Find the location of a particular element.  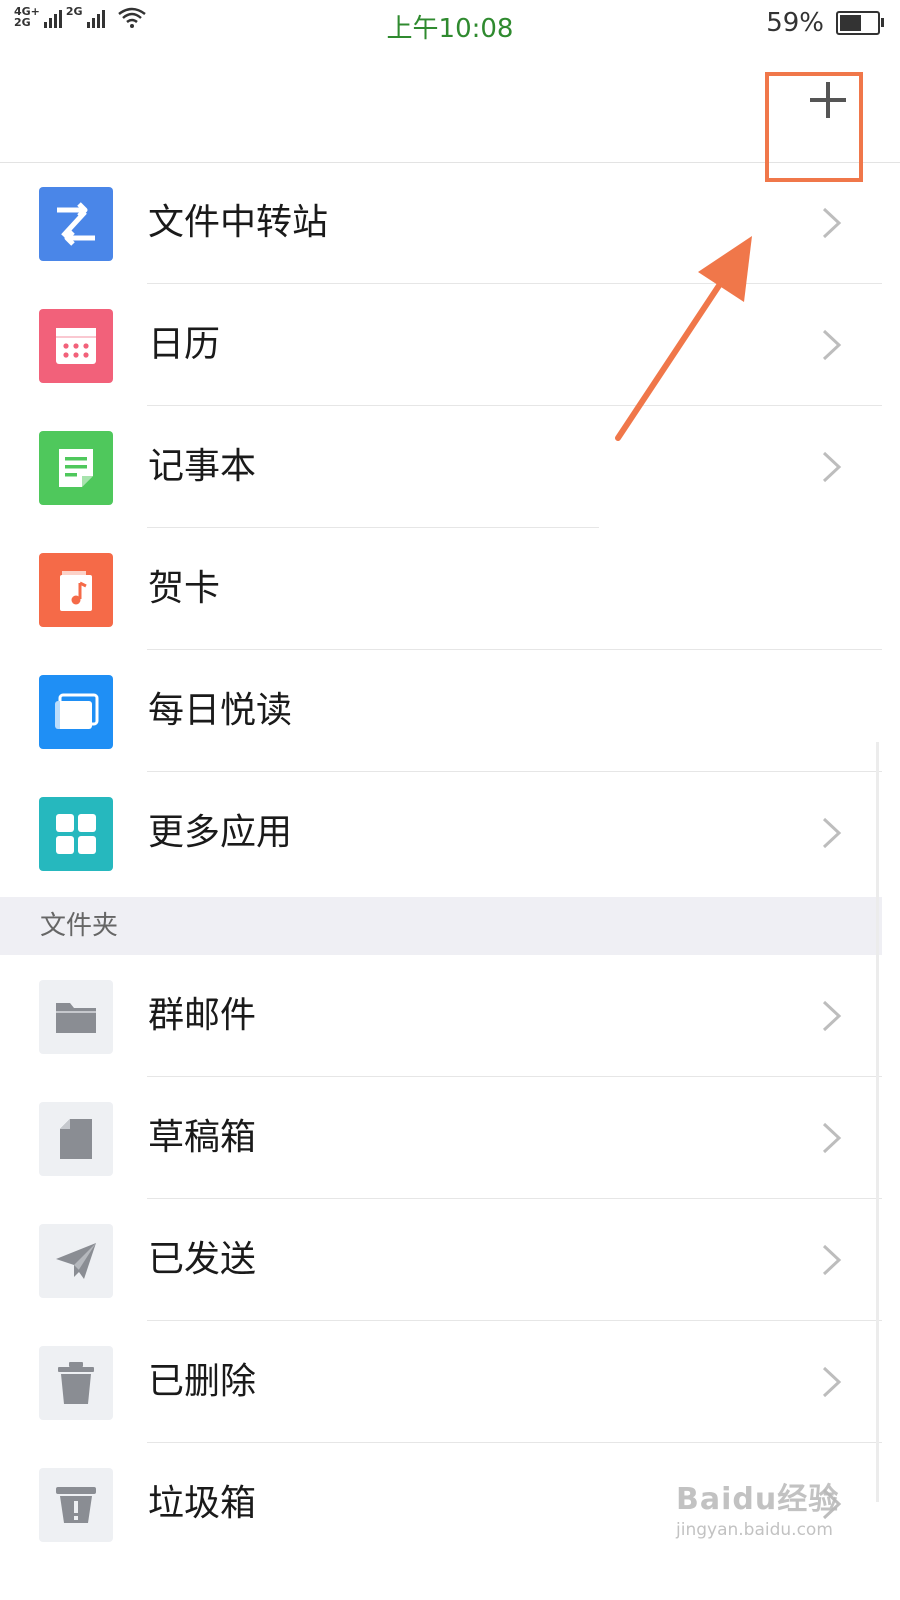

app-item-label: 贺卡 is located at coordinates (184, 588).